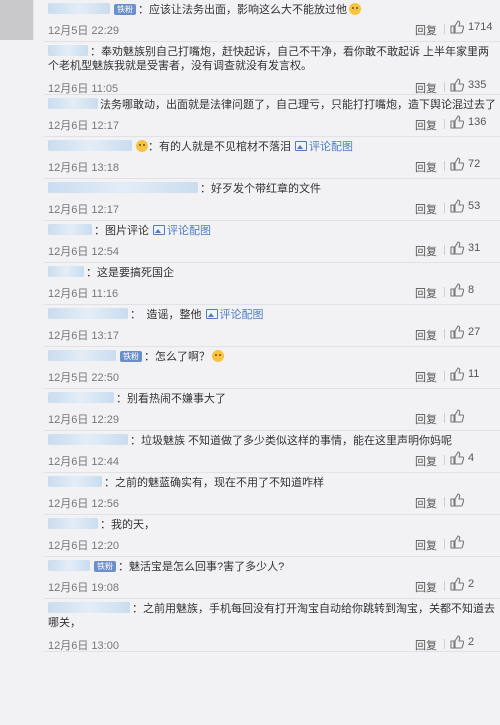 The width and height of the screenshot is (500, 725). Describe the element at coordinates (272, 536) in the screenshot. I see `comment-item: ：我的天， 12月6日 12:20 回复` at that location.